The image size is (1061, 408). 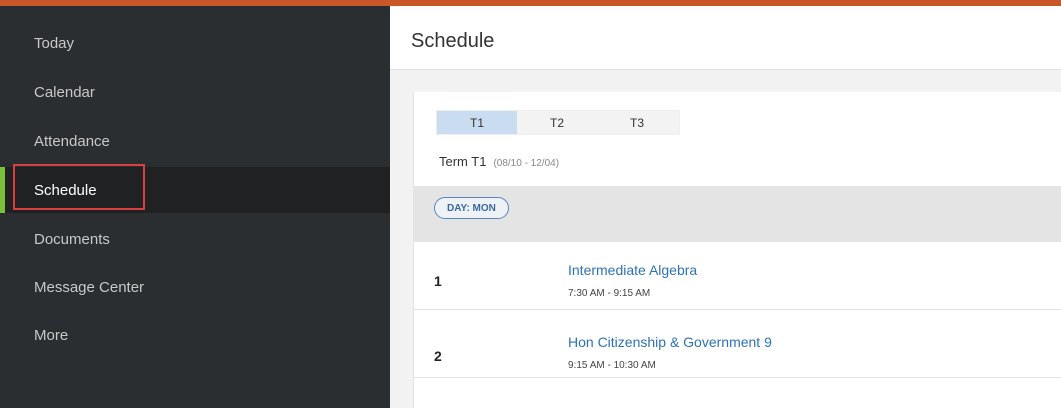 I want to click on sidebar-item-label: Calendar, so click(x=64, y=92).